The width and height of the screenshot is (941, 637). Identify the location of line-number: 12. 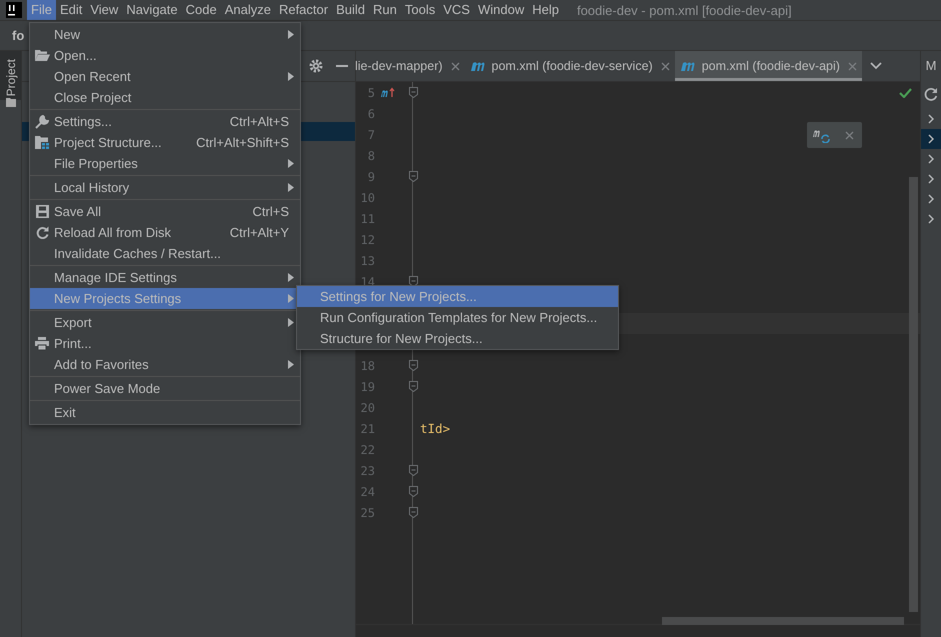
(367, 239).